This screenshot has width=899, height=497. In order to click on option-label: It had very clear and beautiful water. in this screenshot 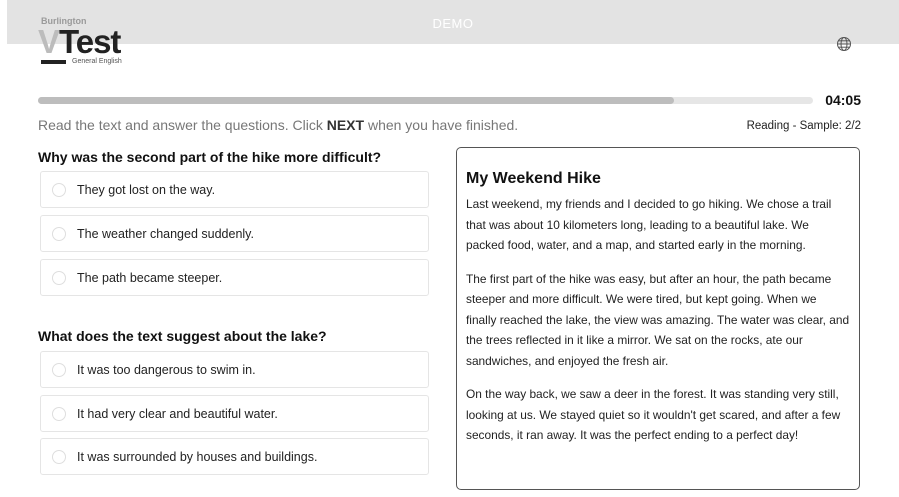, I will do `click(177, 413)`.